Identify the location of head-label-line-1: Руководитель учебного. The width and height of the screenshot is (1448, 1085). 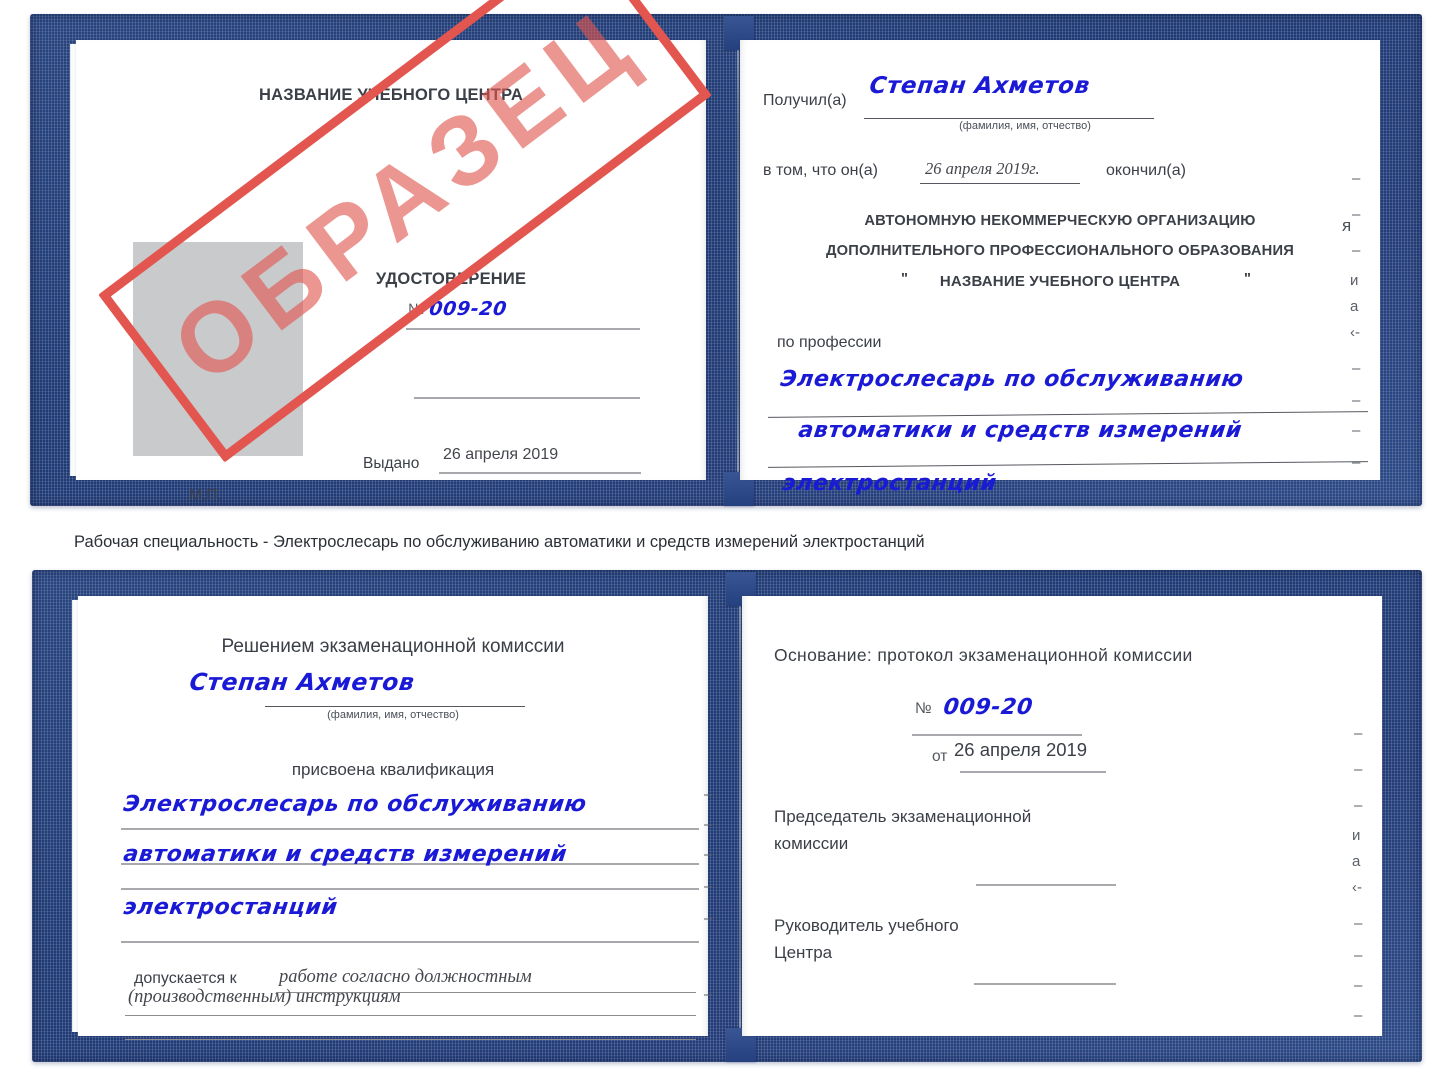
(866, 925).